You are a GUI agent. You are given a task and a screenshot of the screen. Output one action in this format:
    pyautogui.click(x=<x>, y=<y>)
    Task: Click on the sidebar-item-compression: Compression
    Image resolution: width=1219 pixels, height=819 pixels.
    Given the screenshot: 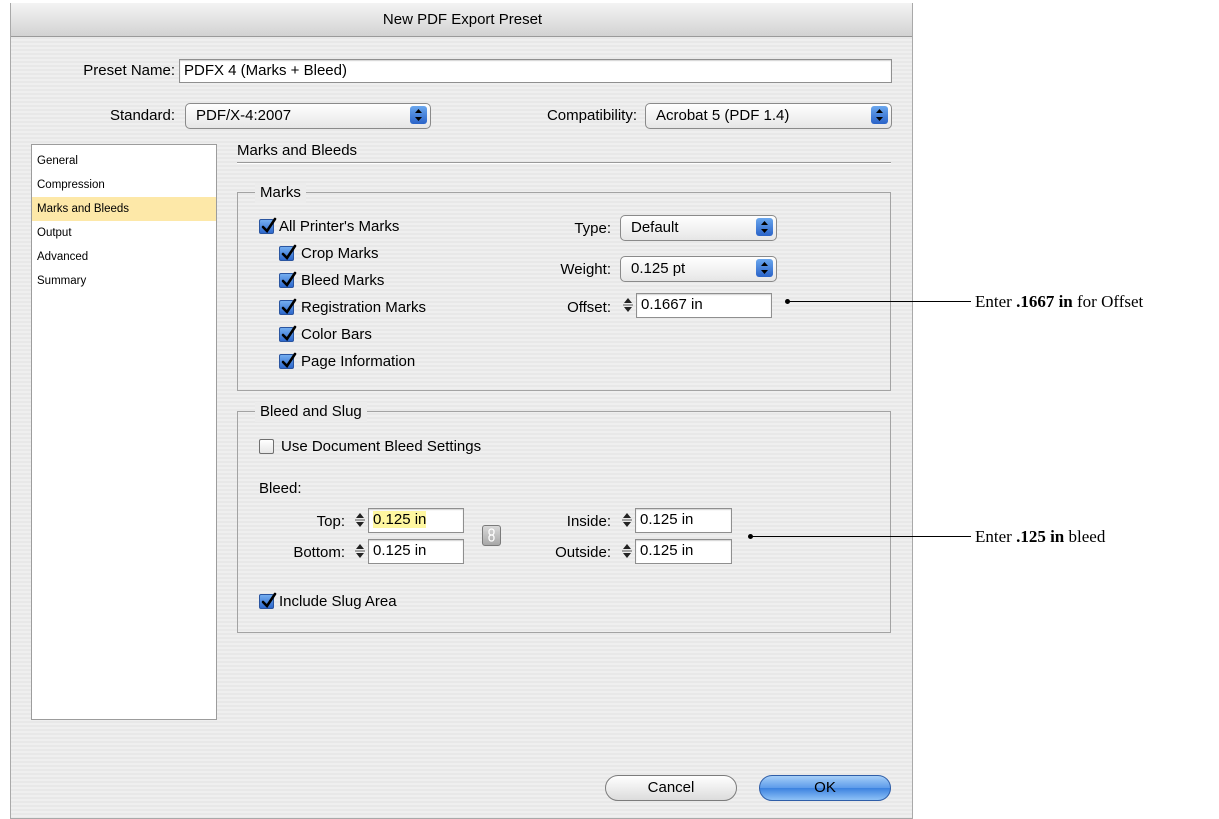 What is the action you would take?
    pyautogui.click(x=124, y=185)
    